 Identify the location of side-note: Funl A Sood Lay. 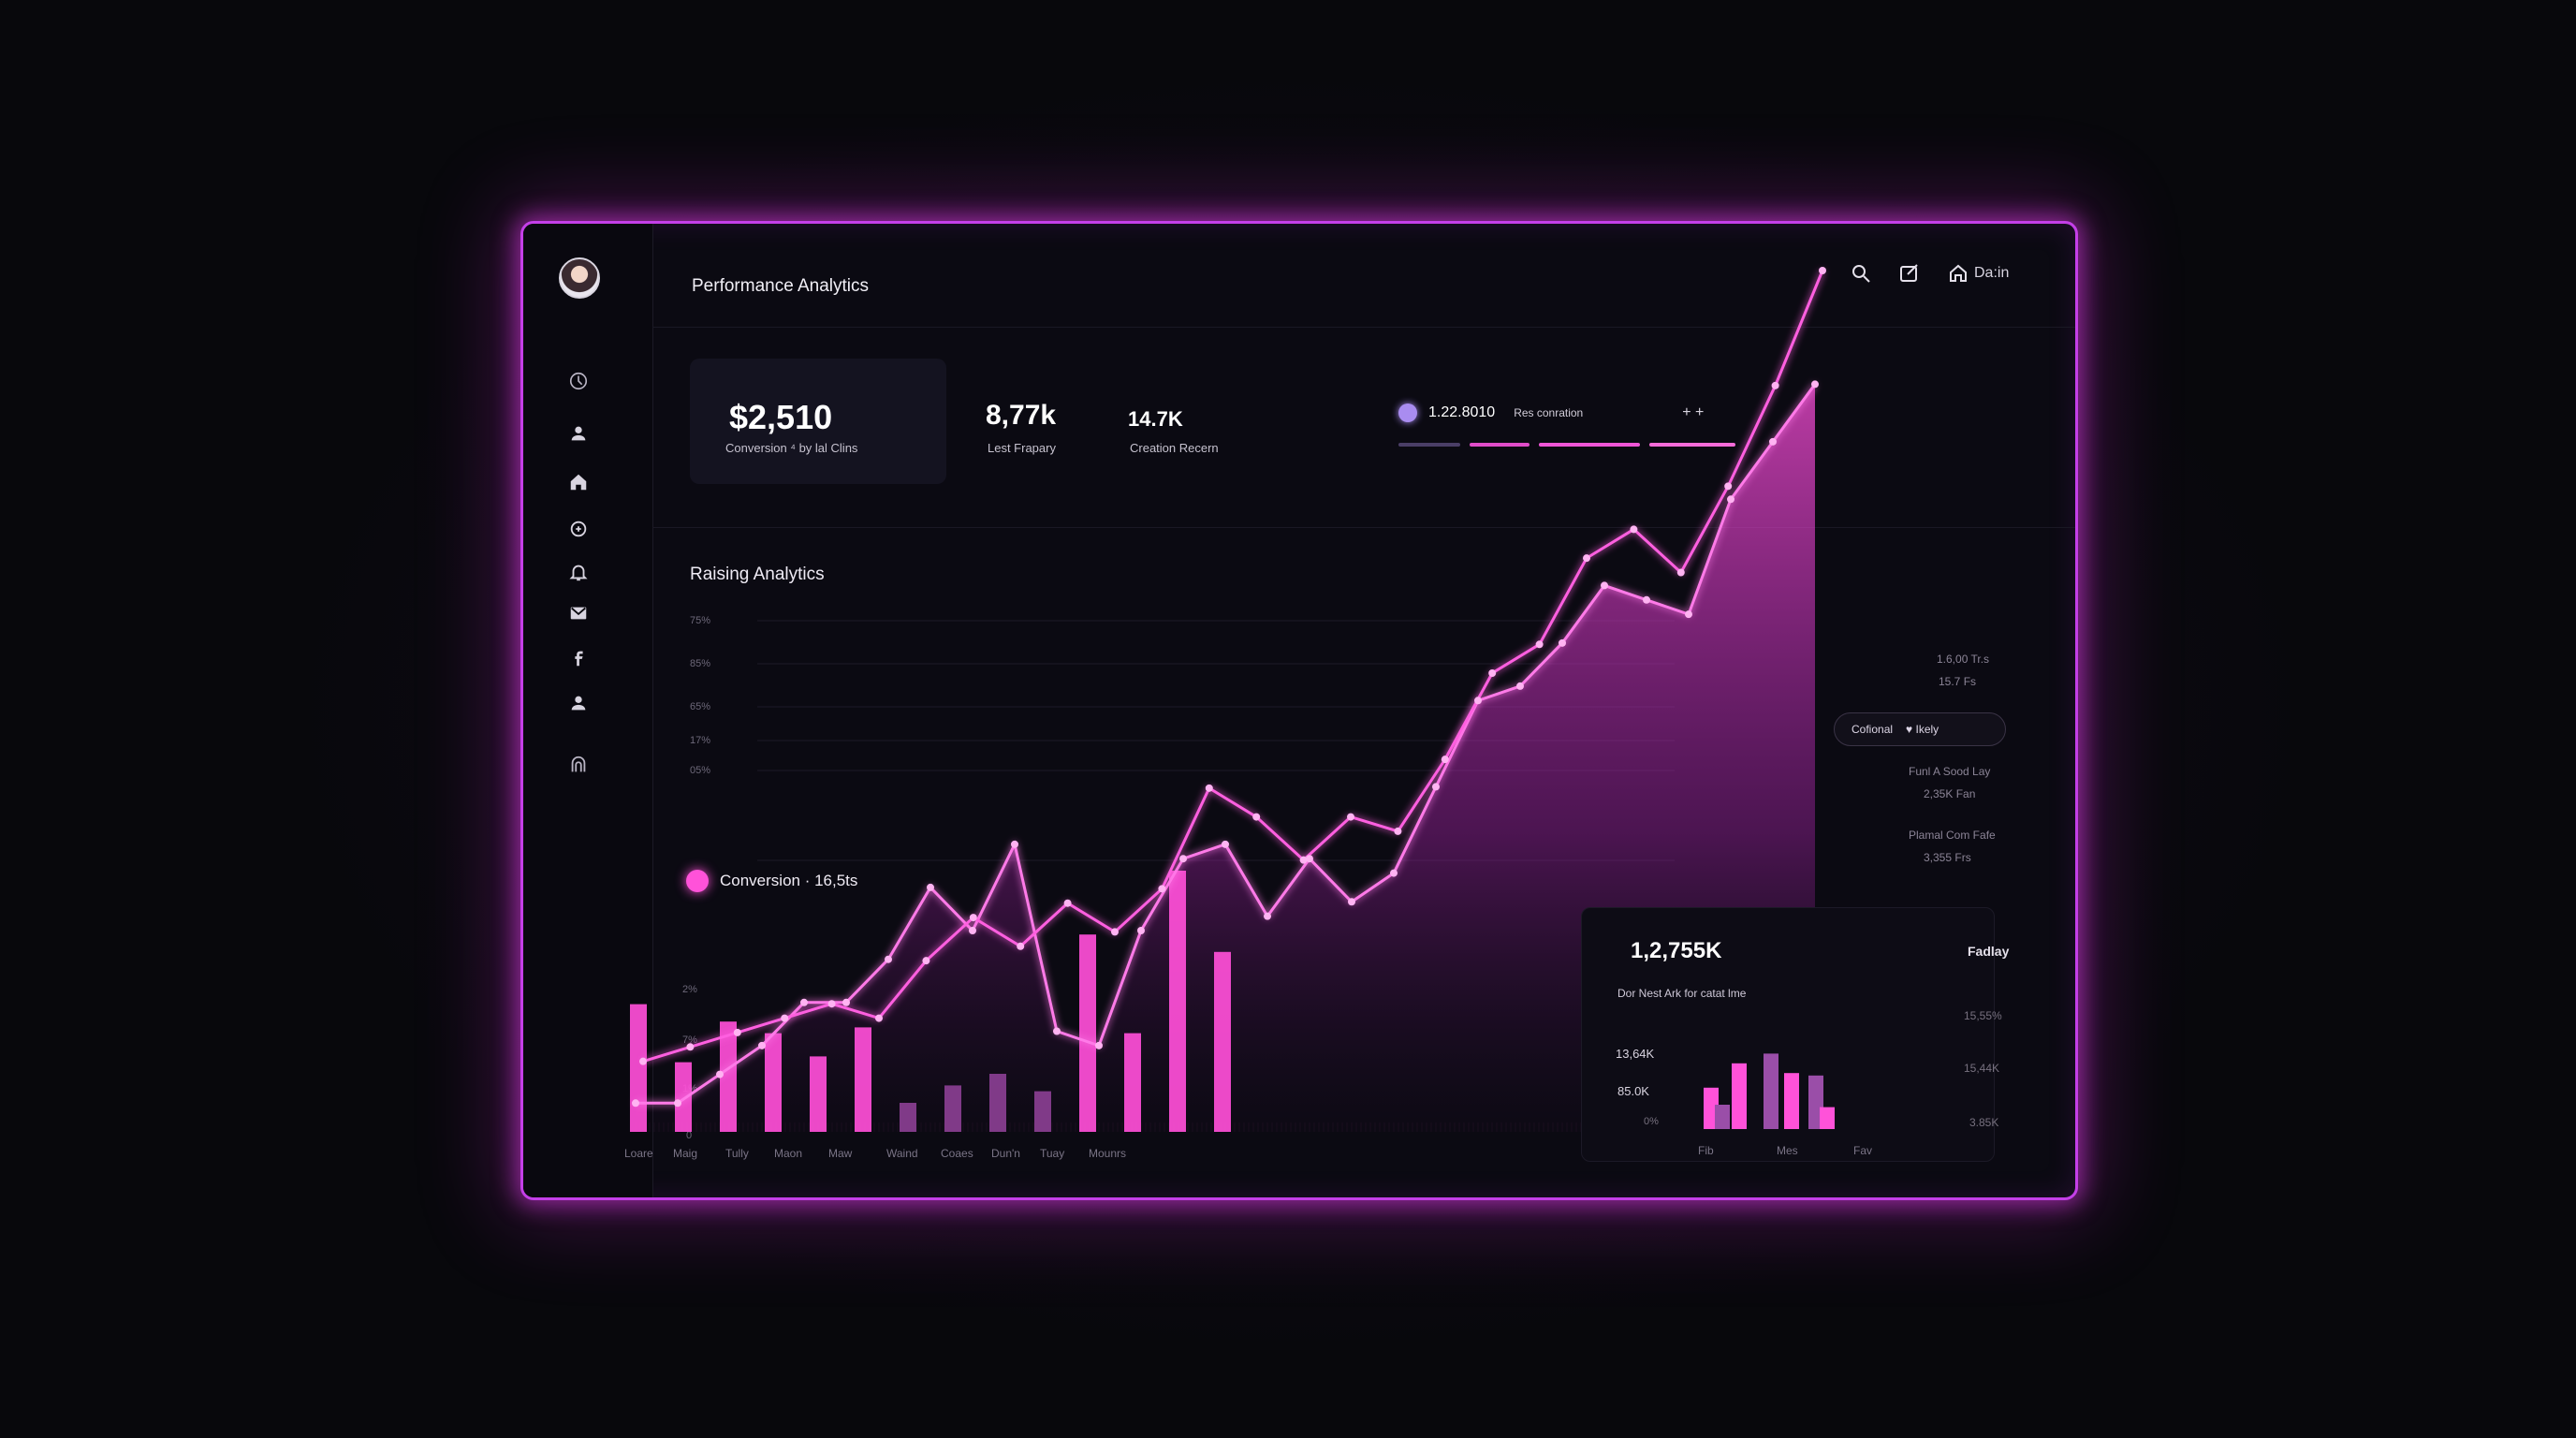
(1950, 771).